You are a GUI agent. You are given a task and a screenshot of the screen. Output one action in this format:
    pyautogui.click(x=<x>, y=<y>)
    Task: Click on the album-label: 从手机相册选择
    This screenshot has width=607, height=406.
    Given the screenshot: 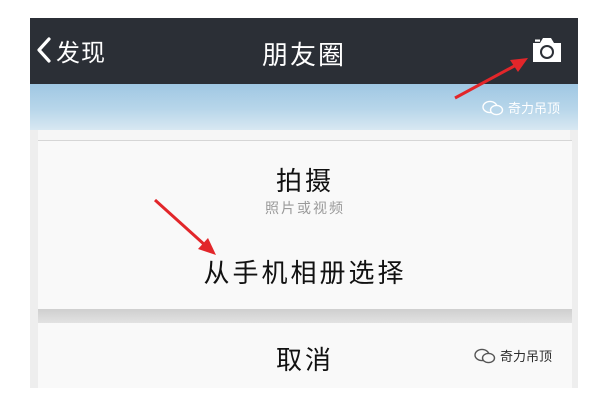 What is the action you would take?
    pyautogui.click(x=305, y=274)
    